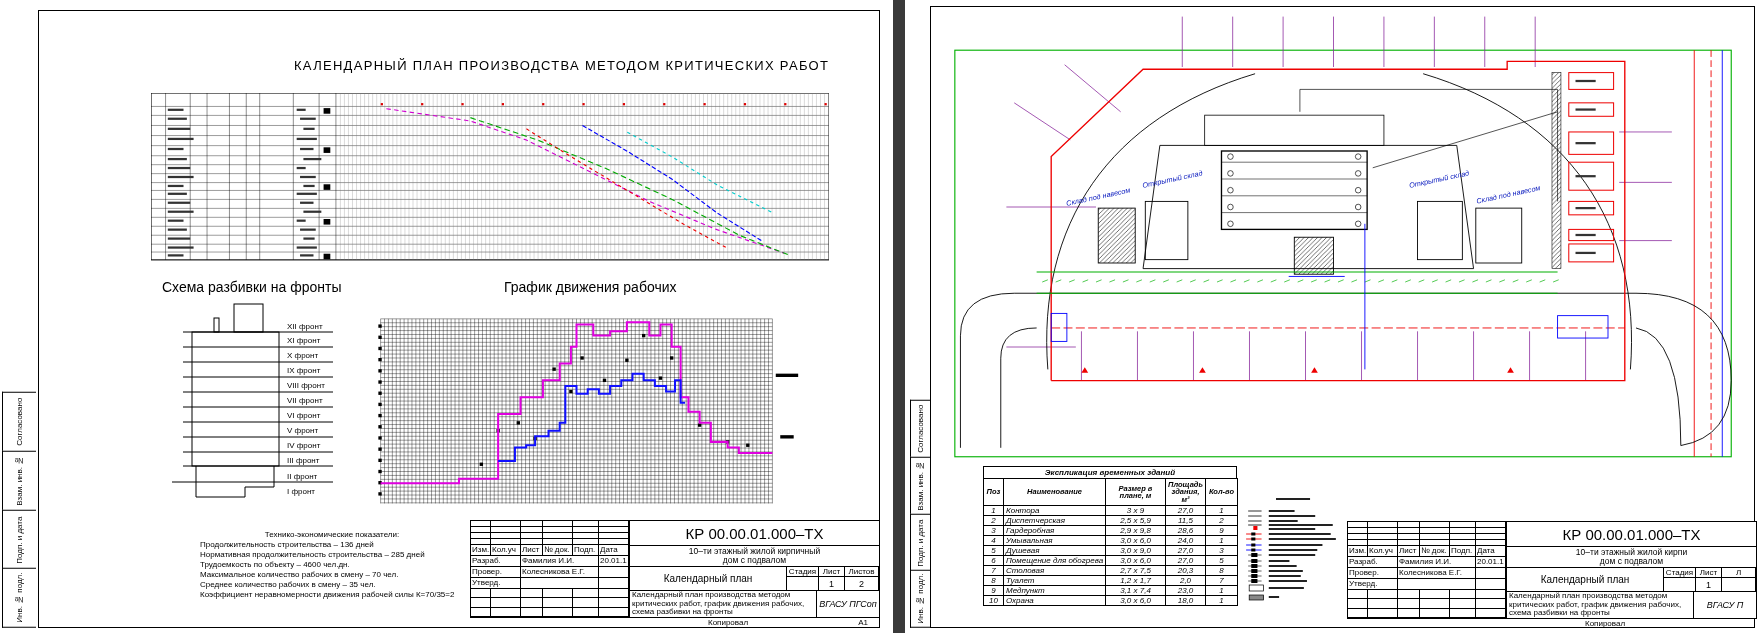 This screenshot has width=1757, height=633. What do you see at coordinates (586, 550) in the screenshot?
I see `table-cell: Подп.` at bounding box center [586, 550].